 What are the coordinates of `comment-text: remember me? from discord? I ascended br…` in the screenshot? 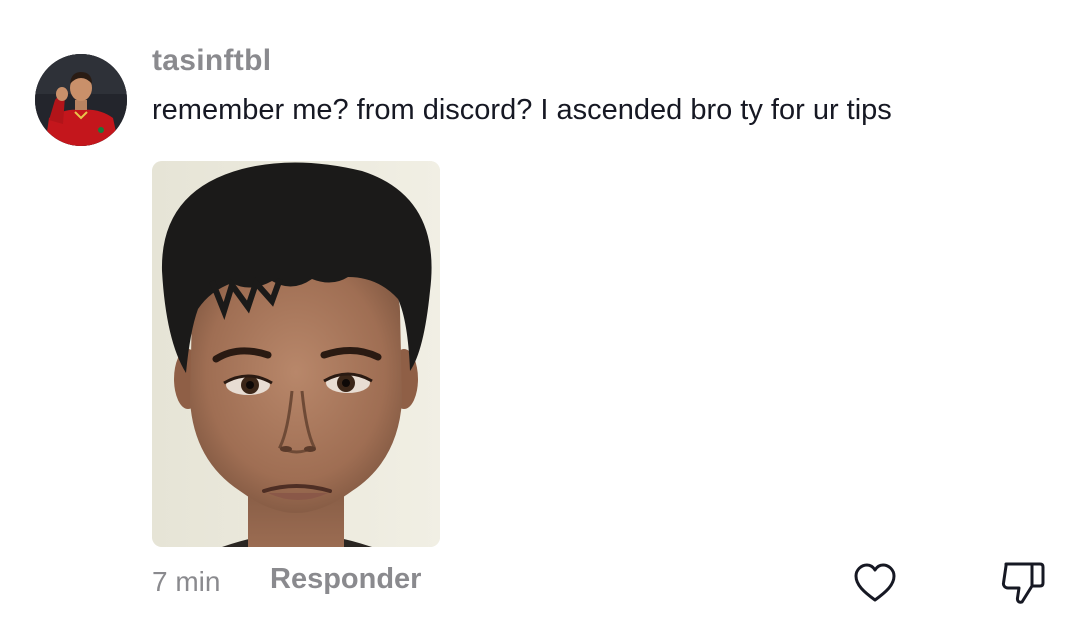 It's located at (522, 110).